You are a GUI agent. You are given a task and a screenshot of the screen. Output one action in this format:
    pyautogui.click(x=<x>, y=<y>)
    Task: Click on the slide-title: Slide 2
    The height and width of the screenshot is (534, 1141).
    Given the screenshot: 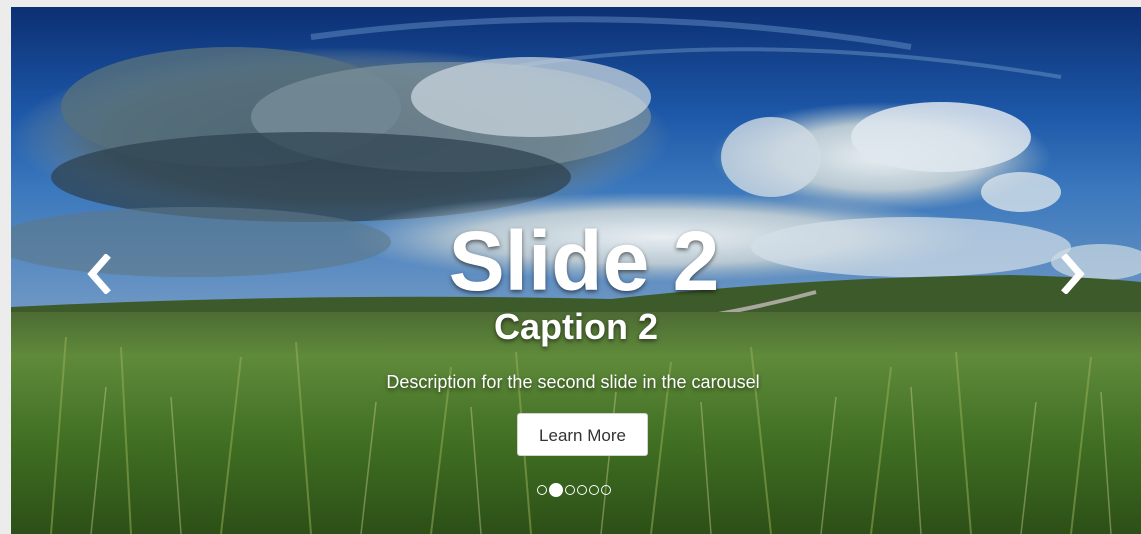 What is the action you would take?
    pyautogui.click(x=584, y=261)
    